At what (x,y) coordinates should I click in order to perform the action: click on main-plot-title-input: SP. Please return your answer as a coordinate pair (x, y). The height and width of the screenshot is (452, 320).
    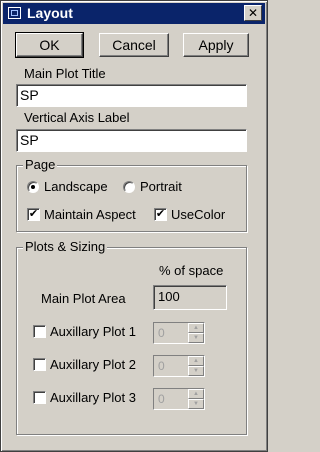
    Looking at the image, I should click on (131, 95).